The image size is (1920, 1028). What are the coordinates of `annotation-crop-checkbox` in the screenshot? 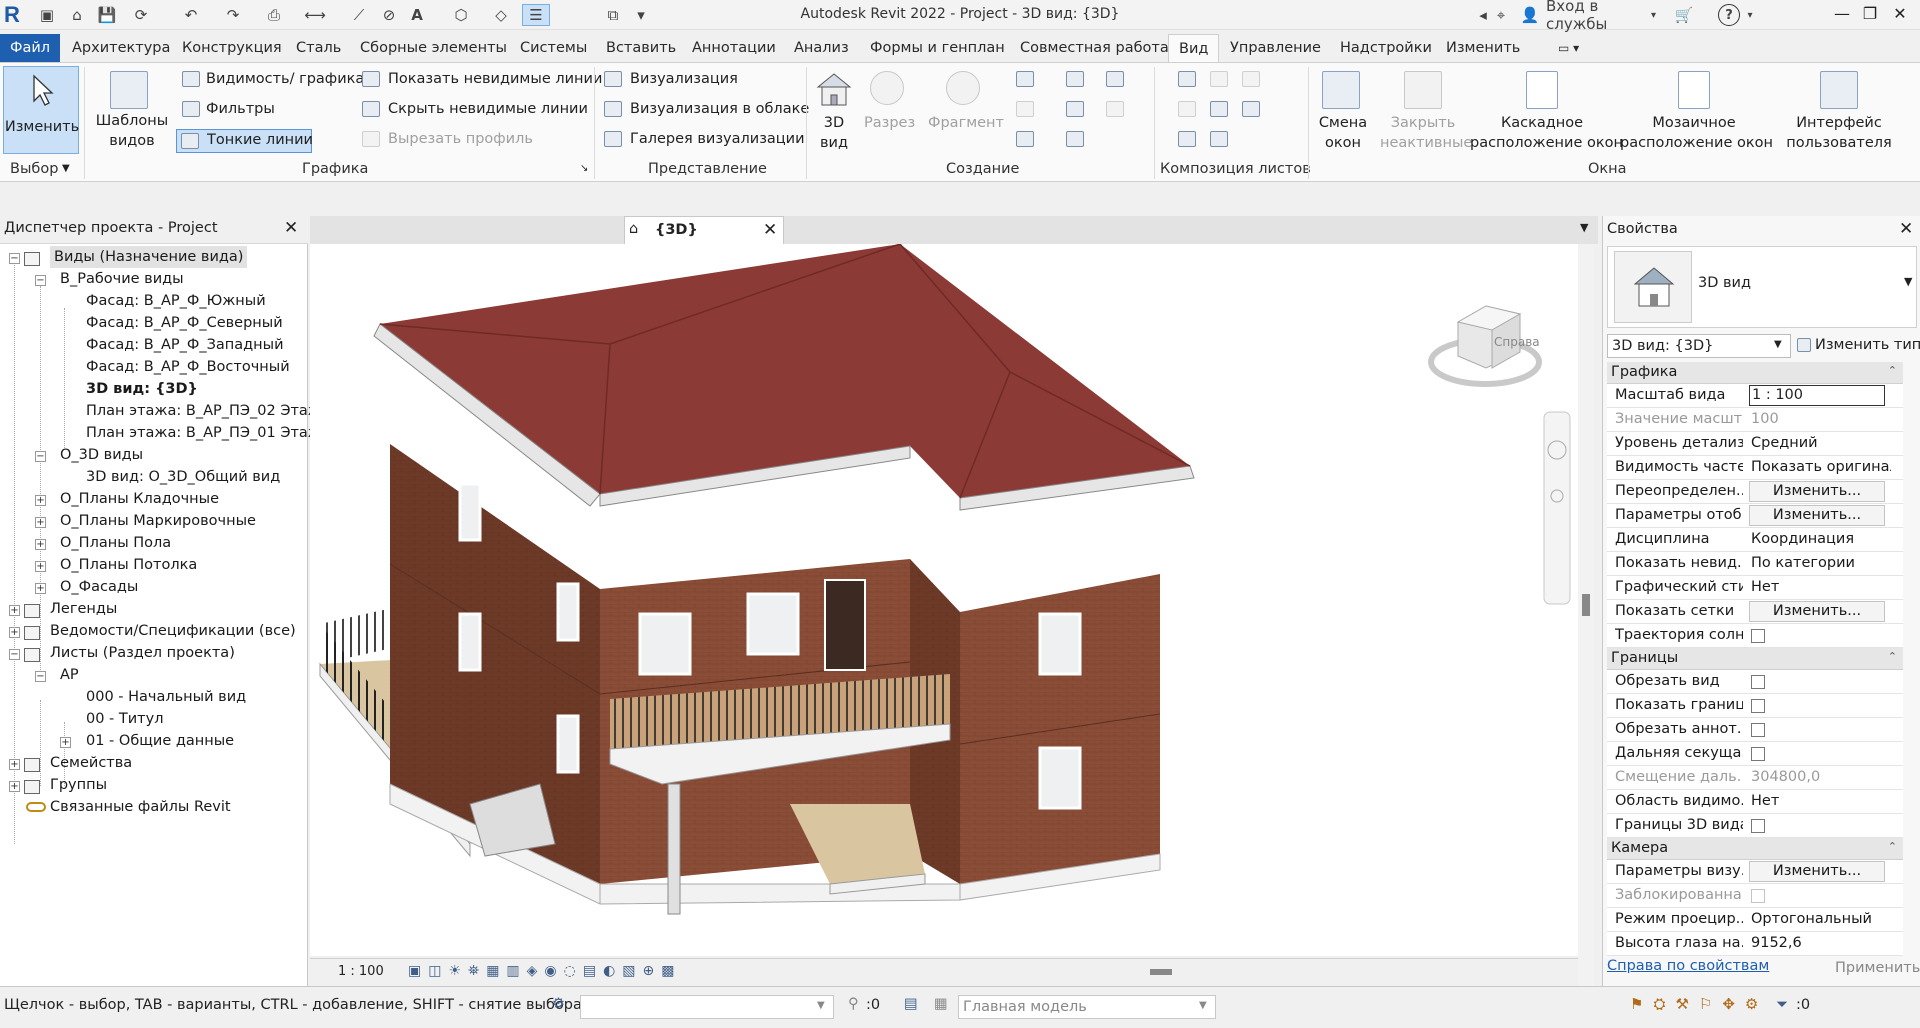 It's located at (1758, 730).